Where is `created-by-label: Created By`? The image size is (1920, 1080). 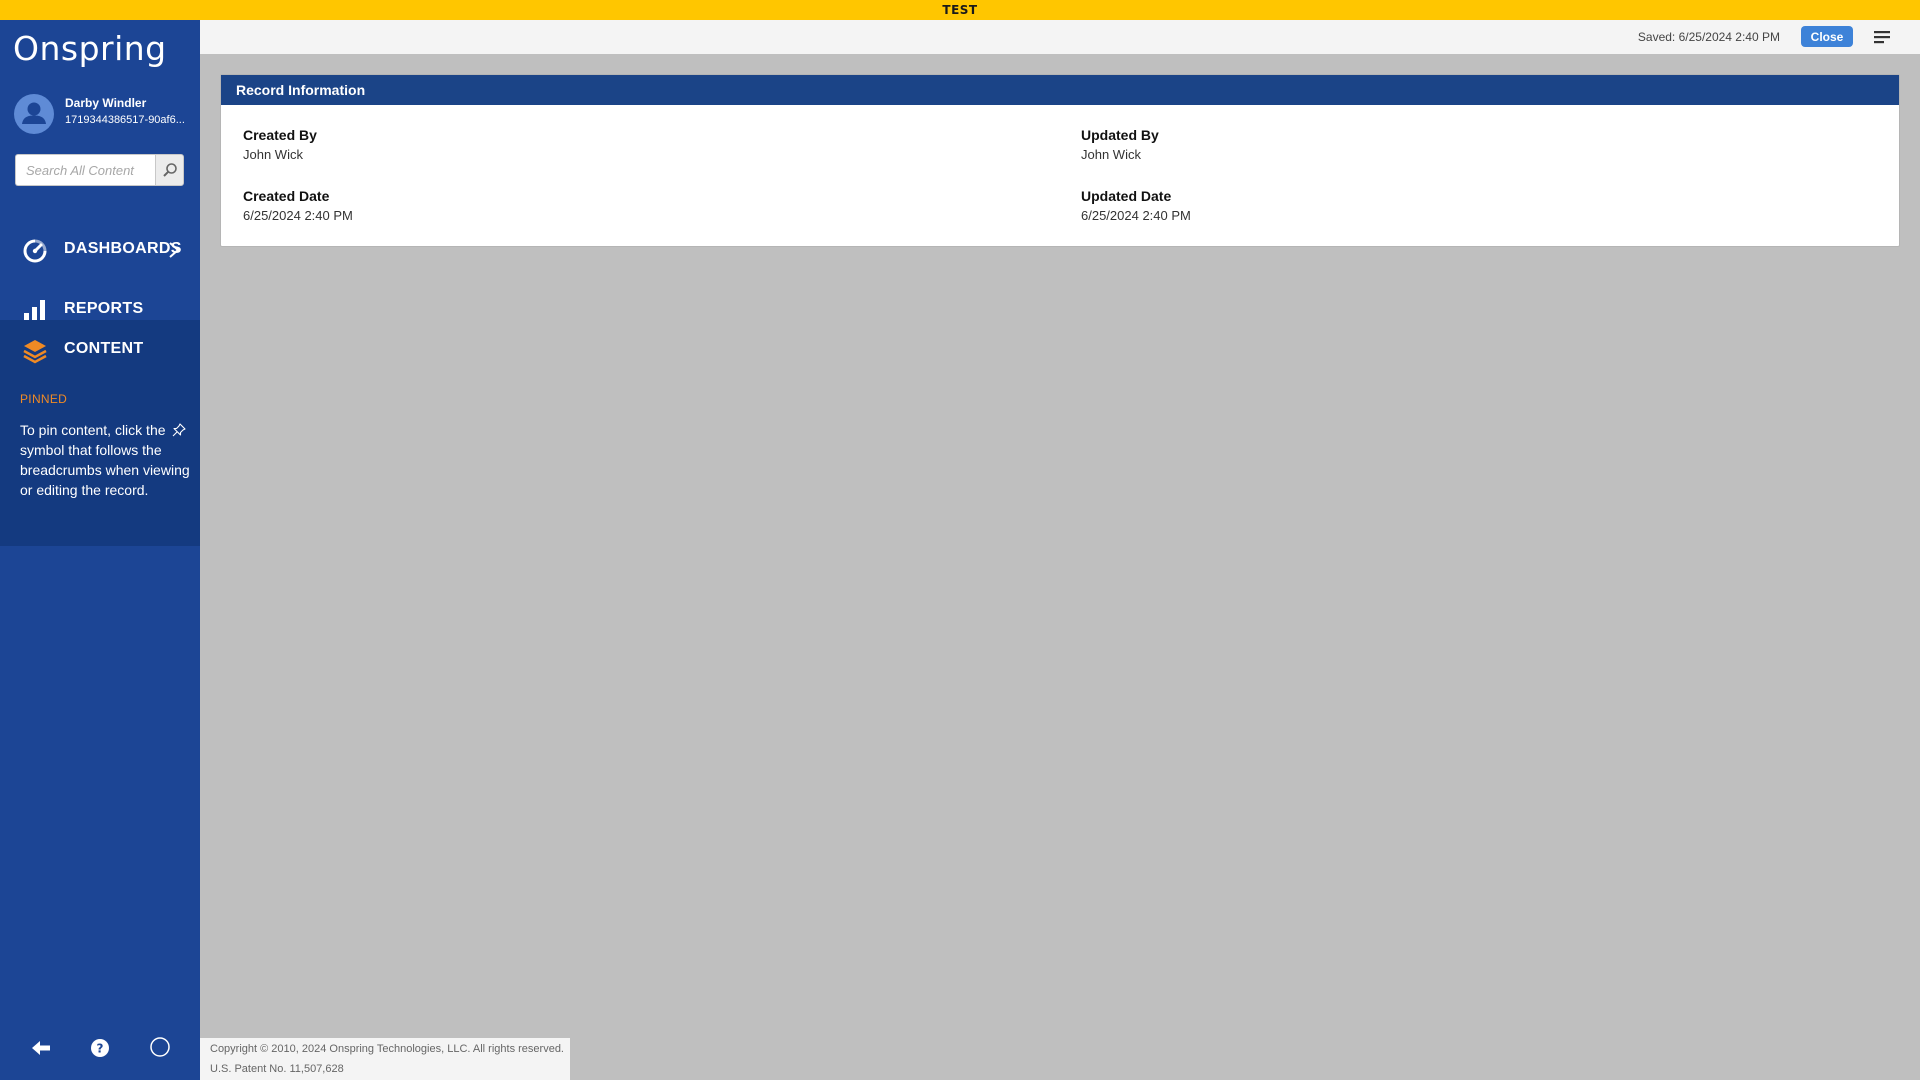
created-by-label: Created By is located at coordinates (280, 135).